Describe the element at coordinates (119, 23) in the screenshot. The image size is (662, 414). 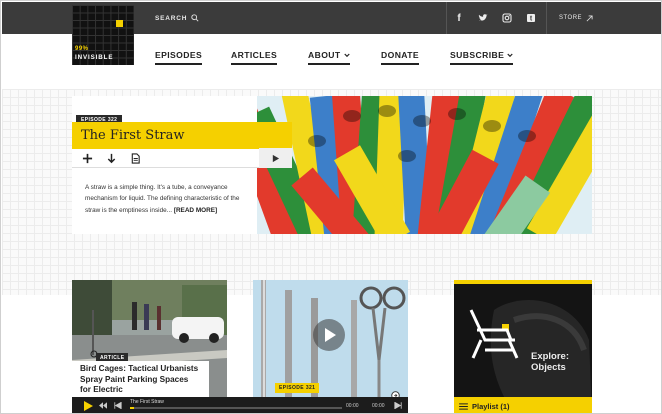
I see `logo-square` at that location.